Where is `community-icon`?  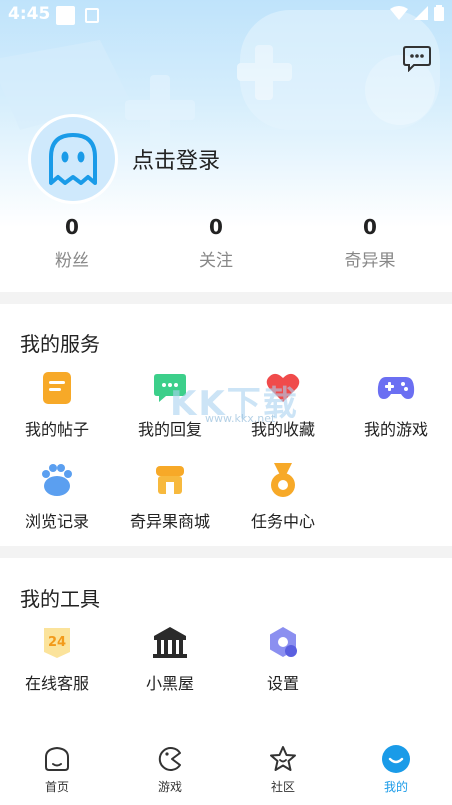 community-icon is located at coordinates (283, 758).